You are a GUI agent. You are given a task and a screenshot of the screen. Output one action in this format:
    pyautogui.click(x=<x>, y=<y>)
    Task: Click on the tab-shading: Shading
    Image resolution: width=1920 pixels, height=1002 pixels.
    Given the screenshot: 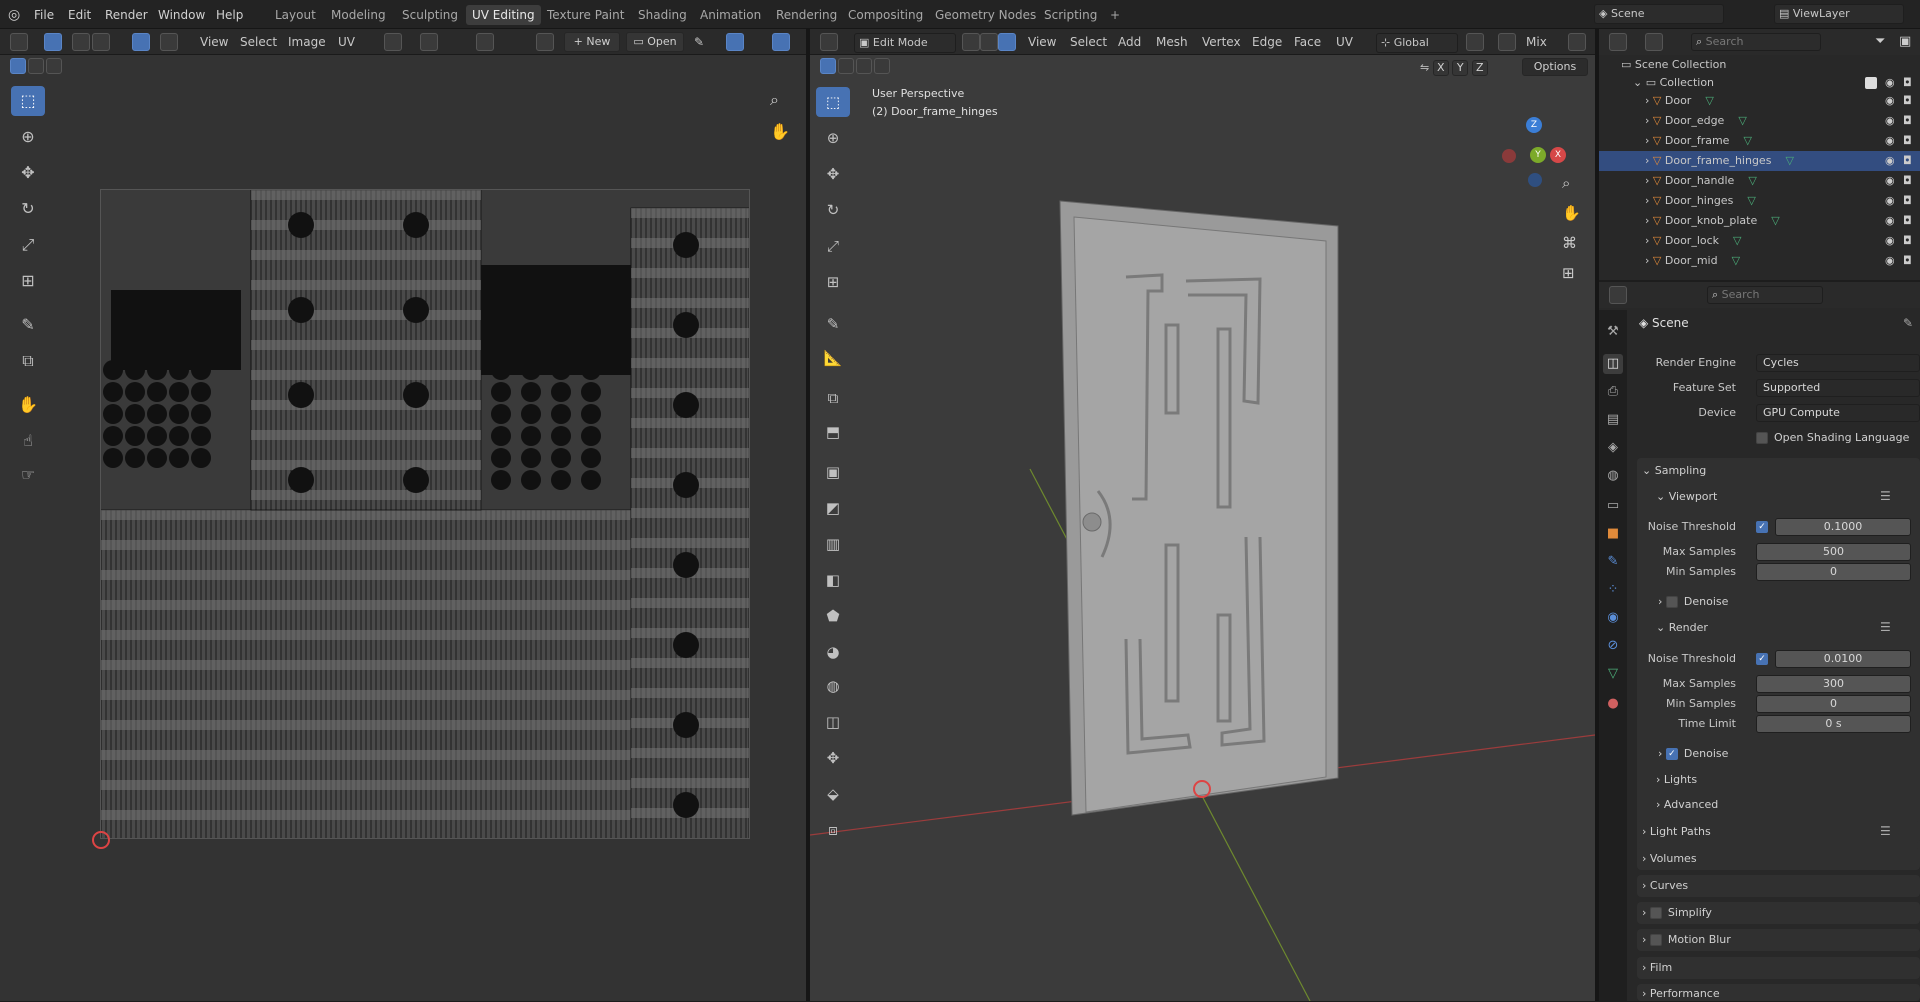 What is the action you would take?
    pyautogui.click(x=662, y=15)
    